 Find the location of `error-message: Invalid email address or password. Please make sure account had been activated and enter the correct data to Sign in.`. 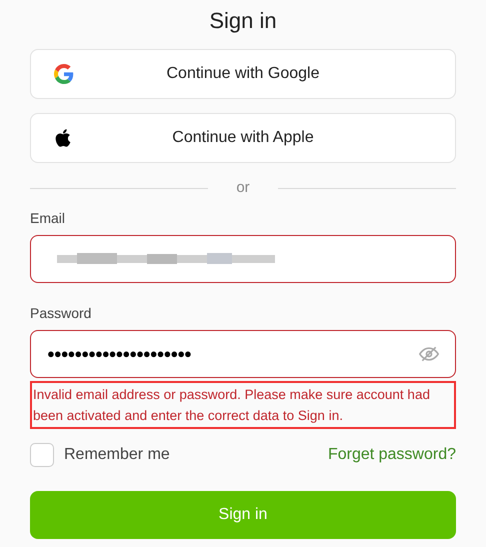

error-message: Invalid email address or password. Please make sure account had been activated and enter the correct data to Sign in. is located at coordinates (243, 404).